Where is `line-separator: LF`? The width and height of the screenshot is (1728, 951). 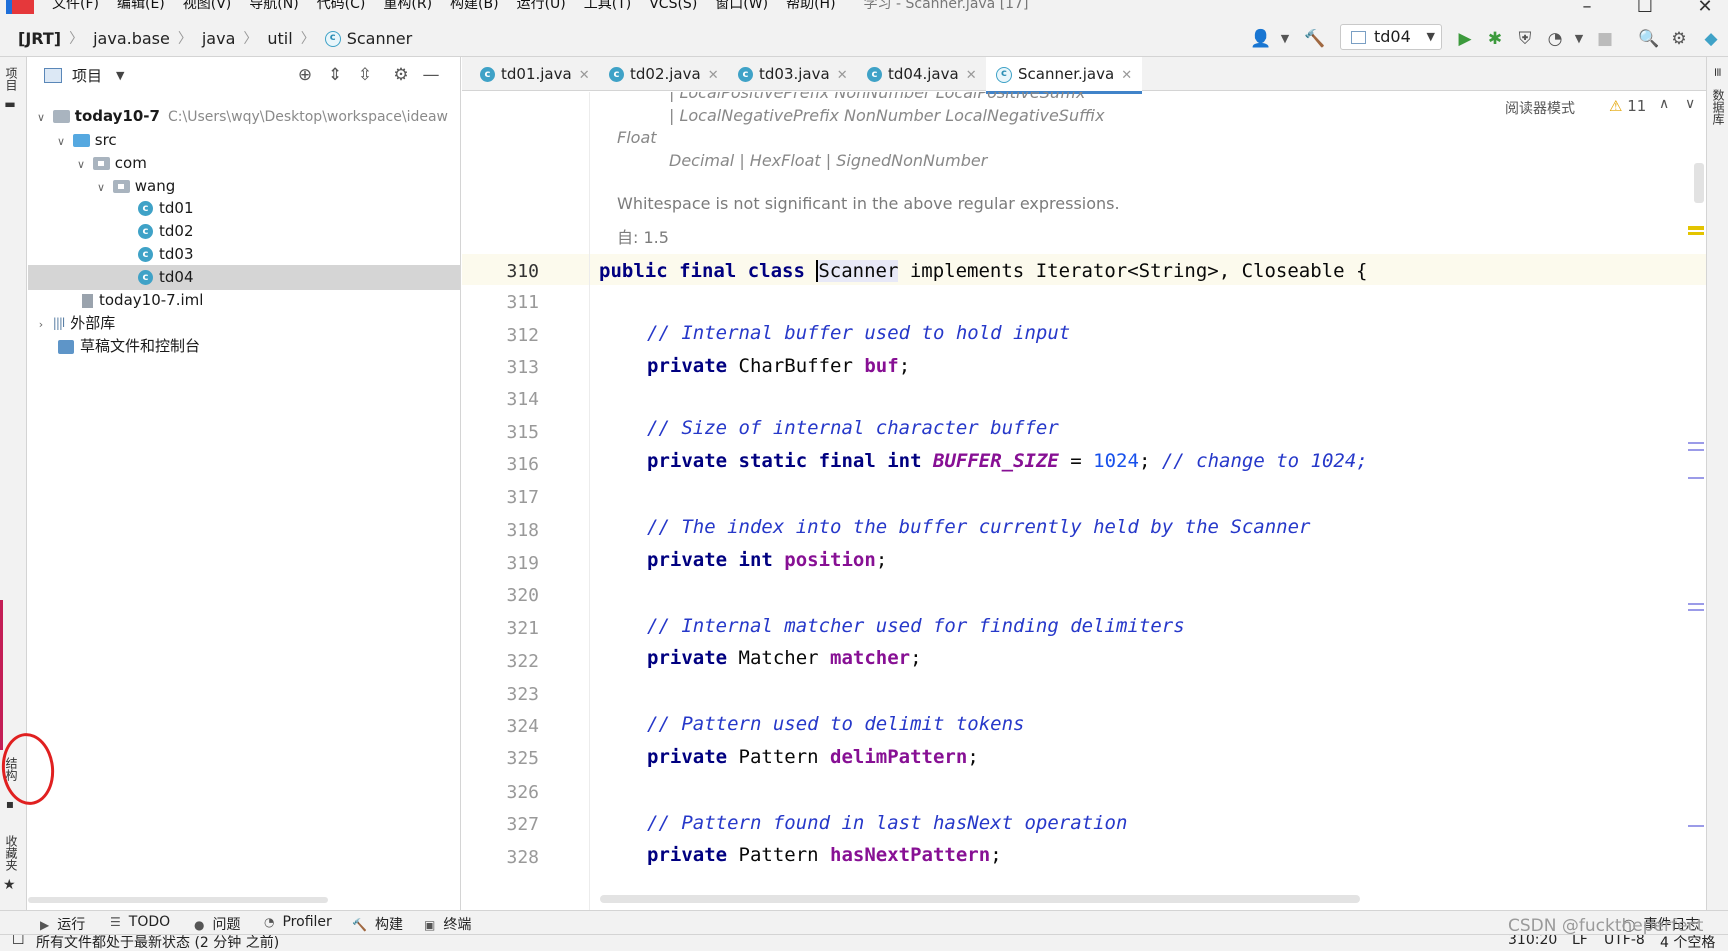
line-separator: LF is located at coordinates (1580, 941).